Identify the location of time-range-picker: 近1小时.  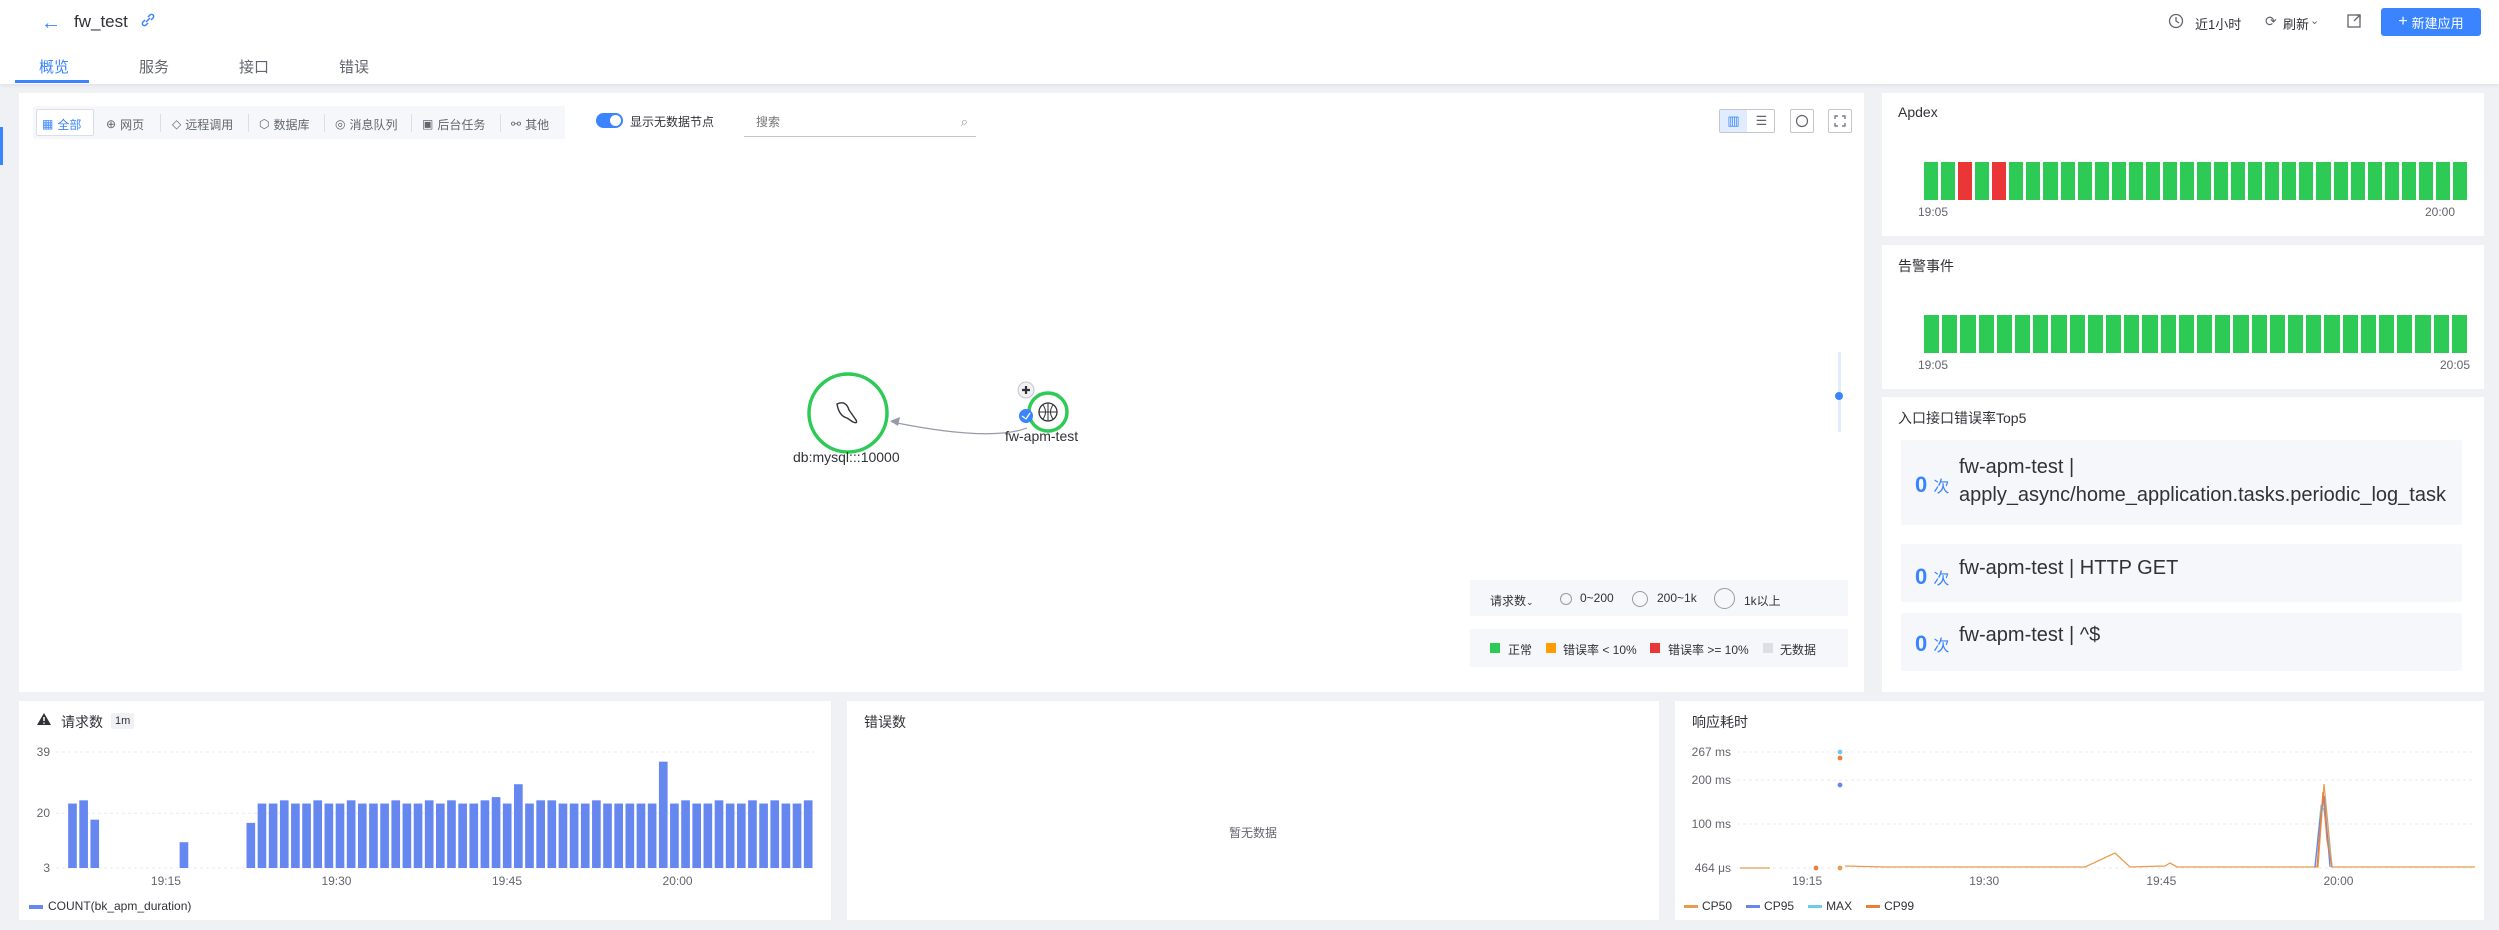
(2218, 23).